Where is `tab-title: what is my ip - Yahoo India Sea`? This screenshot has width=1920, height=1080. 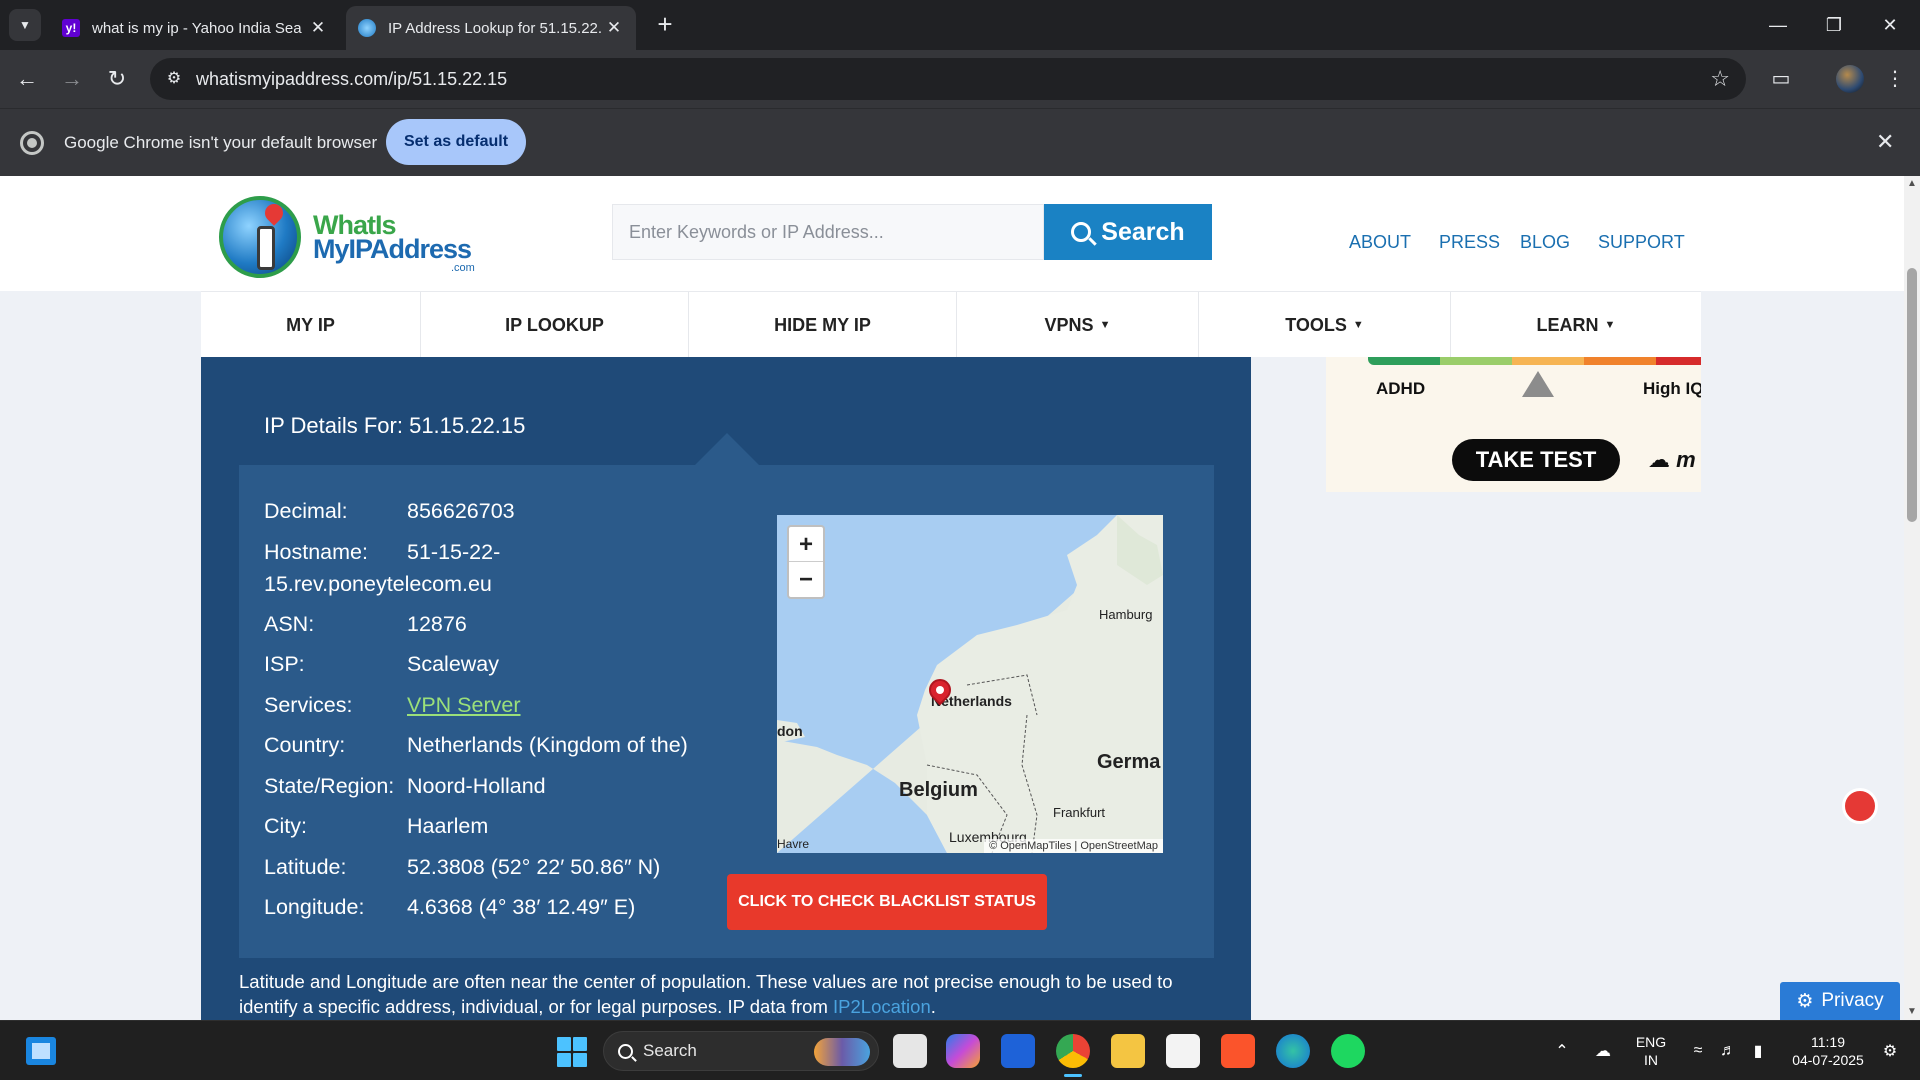
tab-title: what is my ip - Yahoo India Sea is located at coordinates (197, 28).